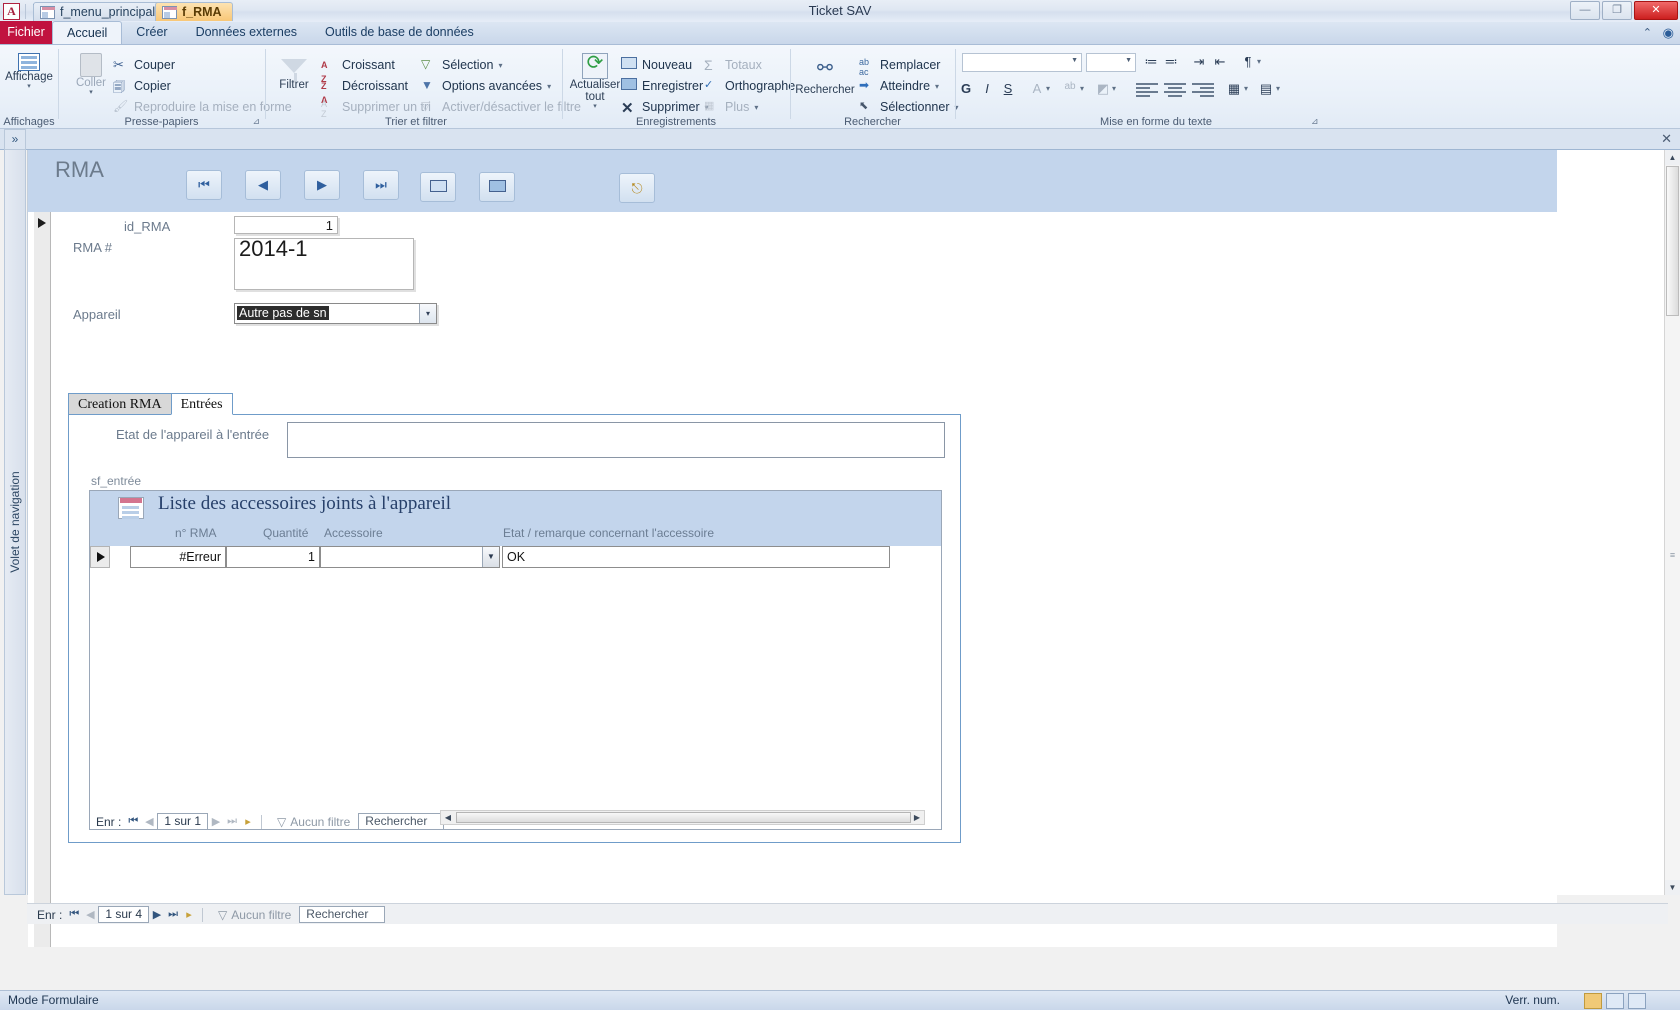 This screenshot has width=1680, height=1010. I want to click on tab-accueil: Accueil, so click(87, 32).